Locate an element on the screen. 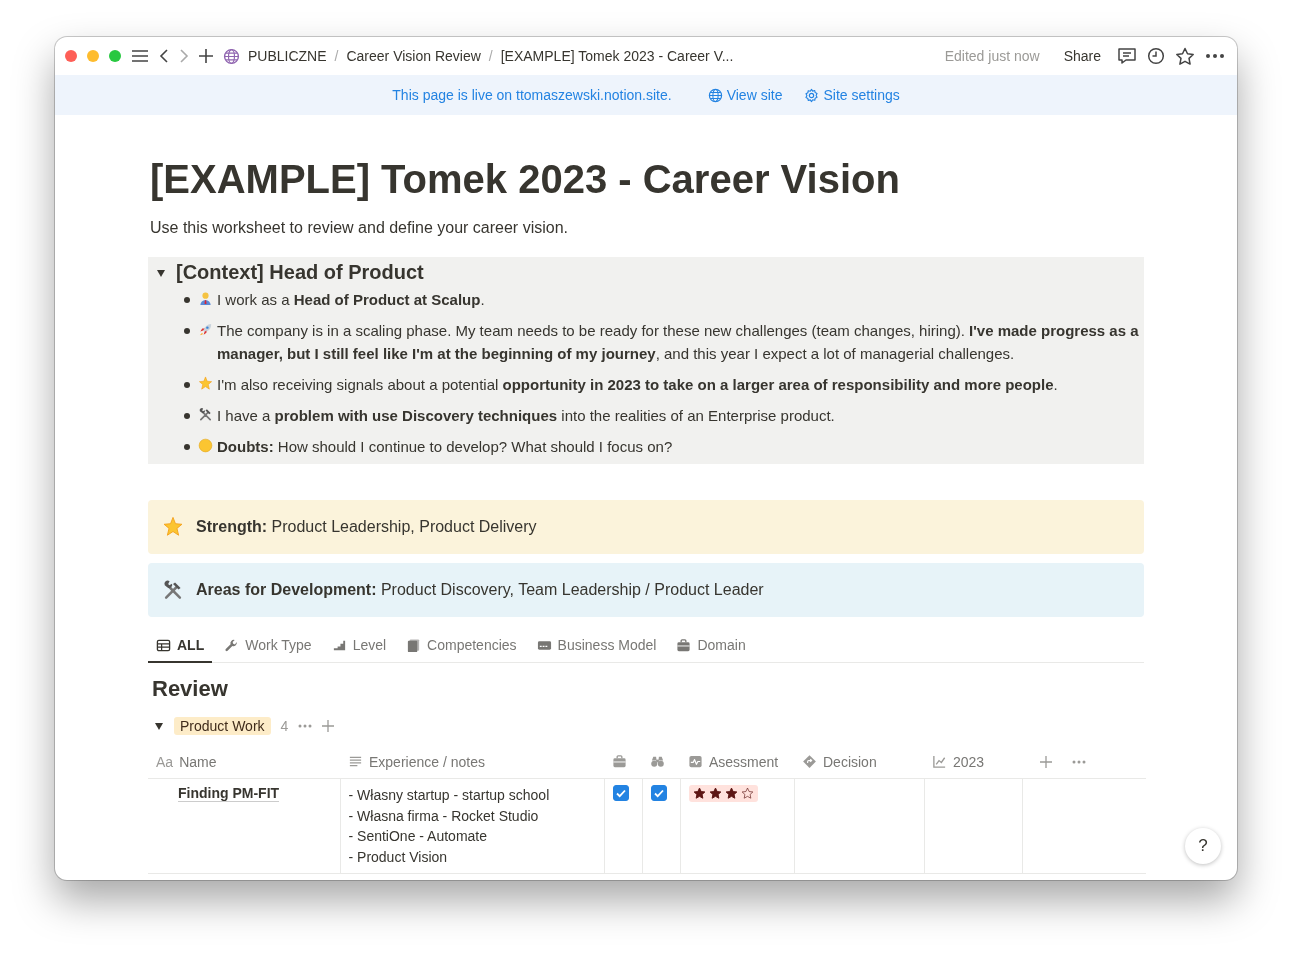 This screenshot has height=953, width=1292. menu-icon is located at coordinates (140, 56).